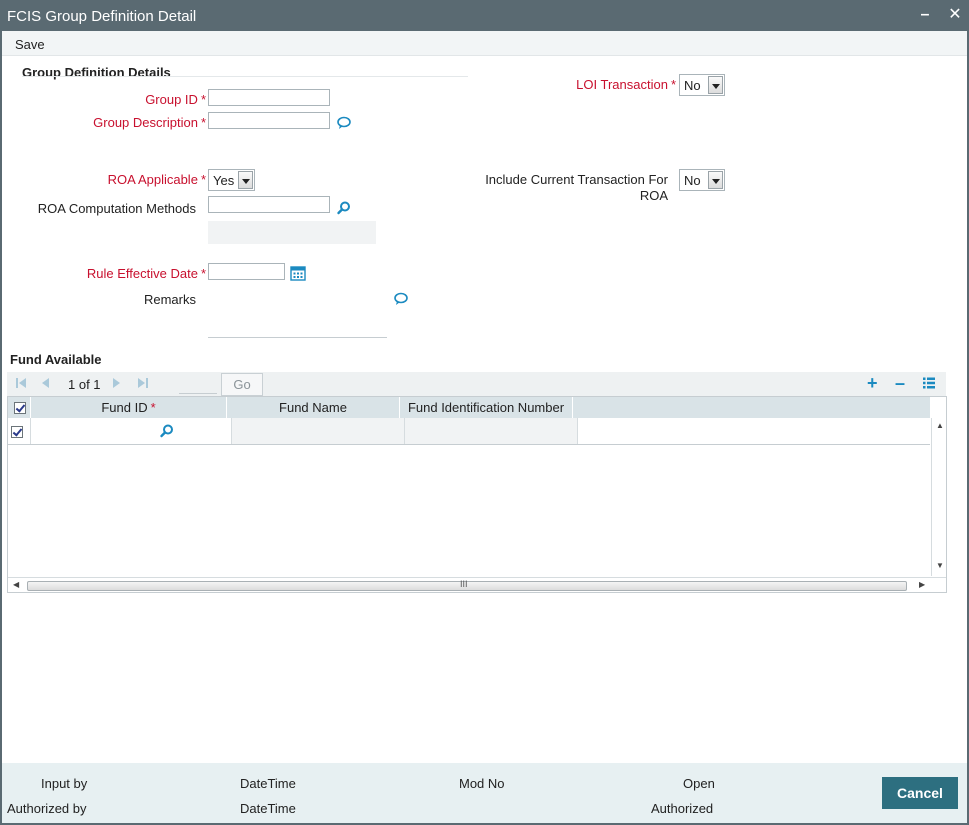 This screenshot has width=969, height=825. I want to click on section-title: Group Definition Details, so click(96, 72).